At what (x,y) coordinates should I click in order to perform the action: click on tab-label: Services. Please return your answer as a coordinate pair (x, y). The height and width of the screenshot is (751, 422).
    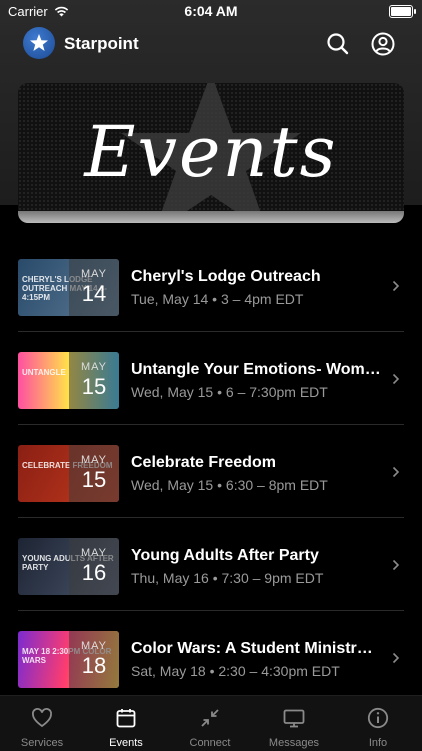
    Looking at the image, I should click on (42, 743).